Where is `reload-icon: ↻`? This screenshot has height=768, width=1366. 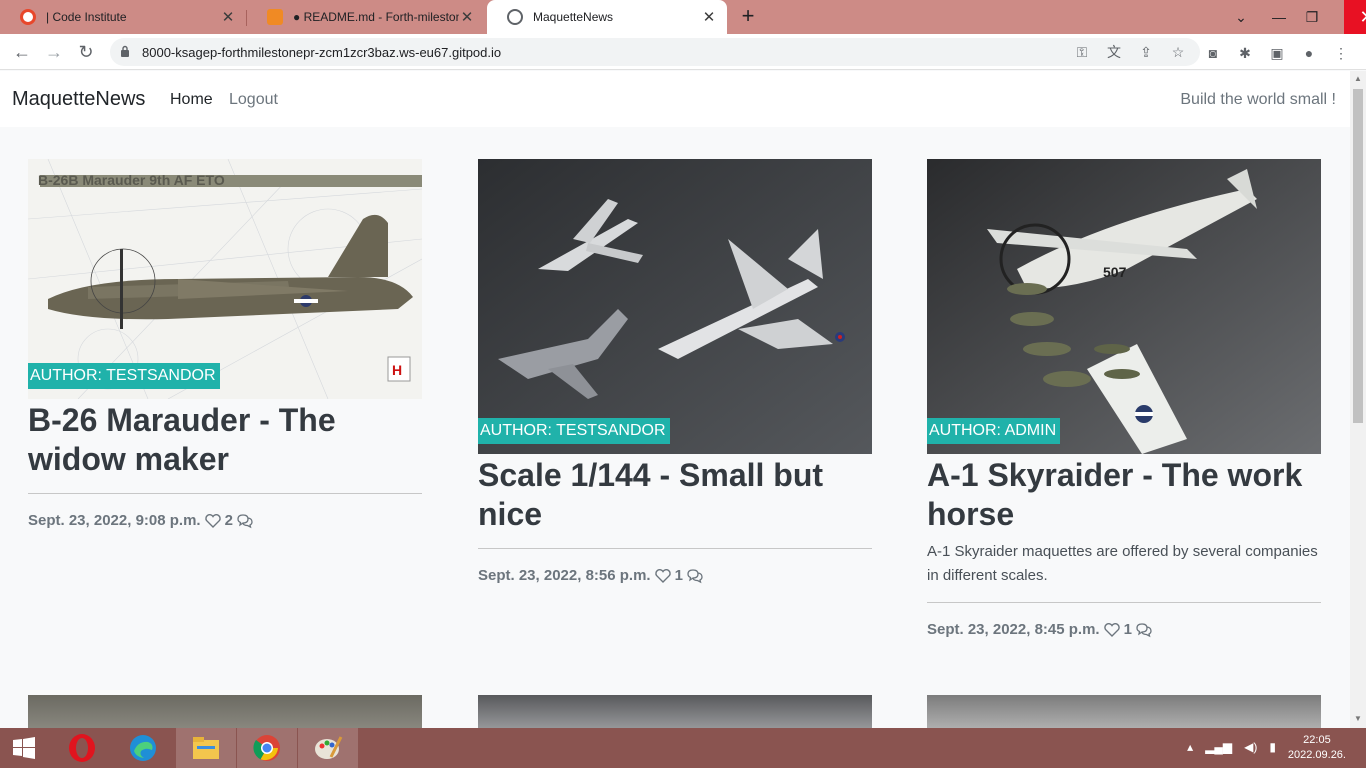
reload-icon: ↻ is located at coordinates (86, 52).